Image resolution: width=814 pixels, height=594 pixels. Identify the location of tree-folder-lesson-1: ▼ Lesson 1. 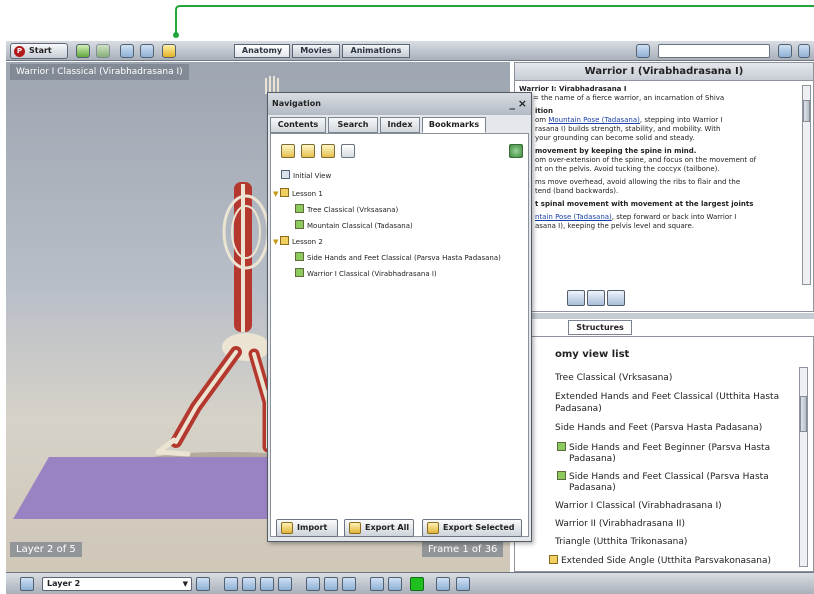
(298, 194).